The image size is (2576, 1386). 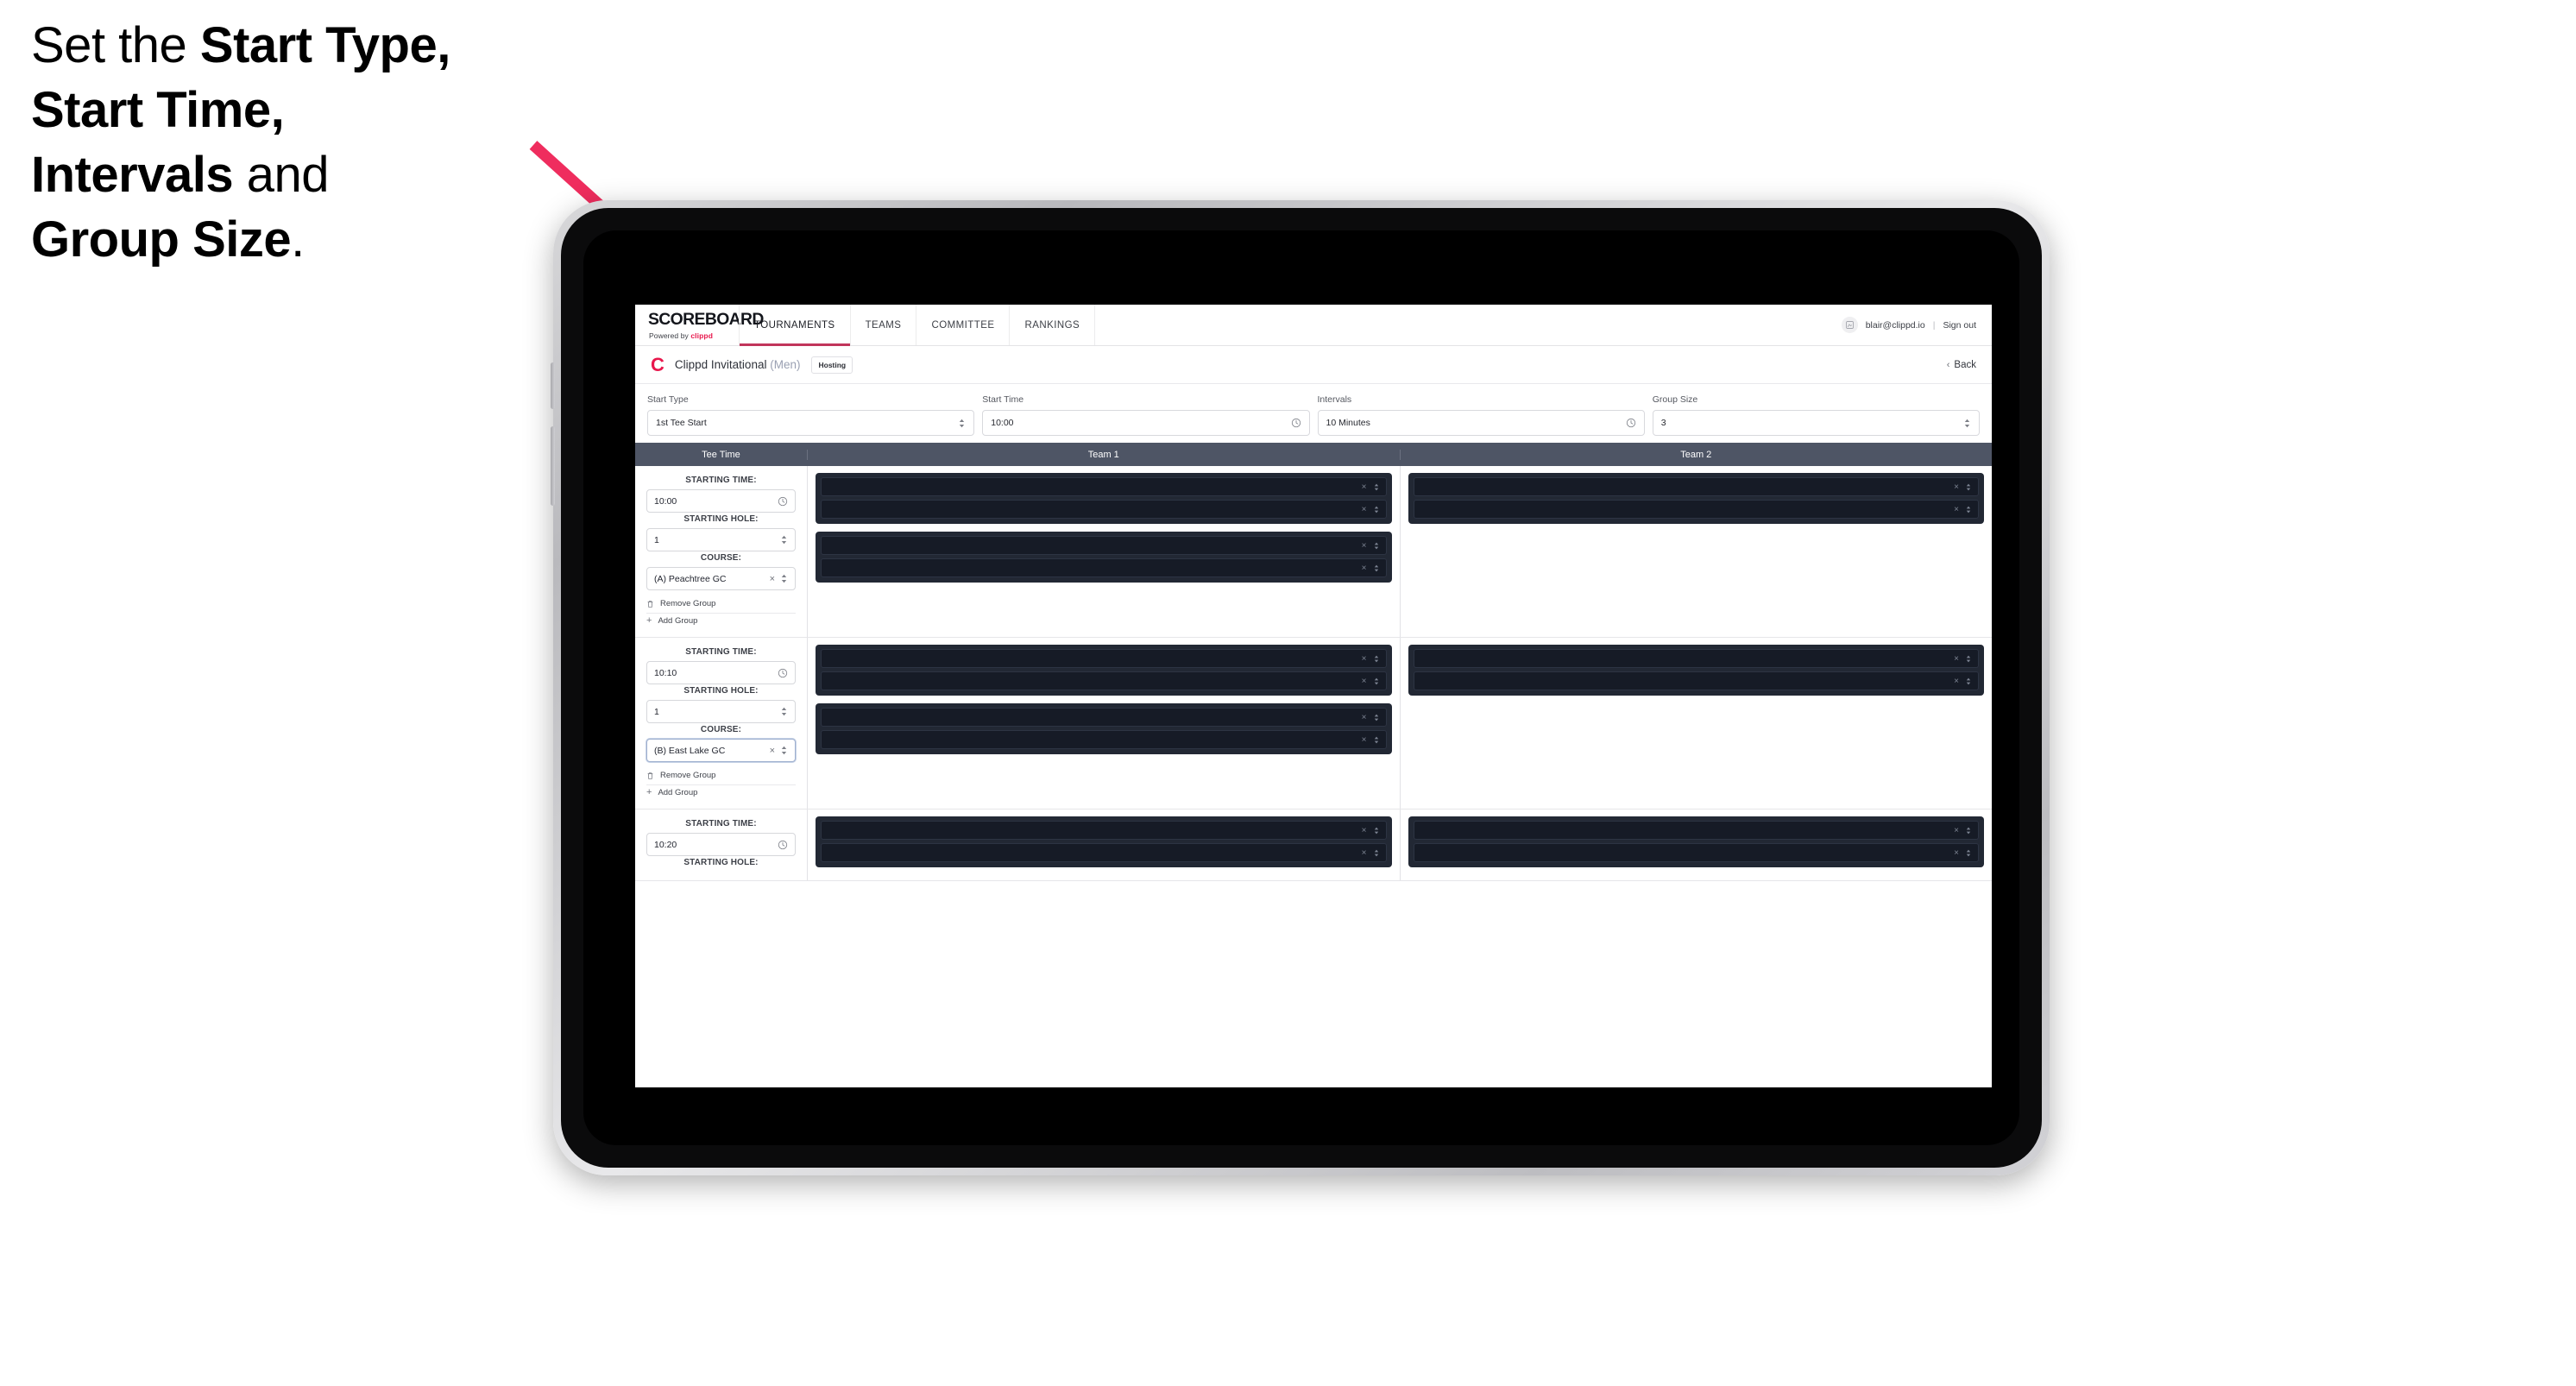 I want to click on starting-time-input: 10:20, so click(x=721, y=845).